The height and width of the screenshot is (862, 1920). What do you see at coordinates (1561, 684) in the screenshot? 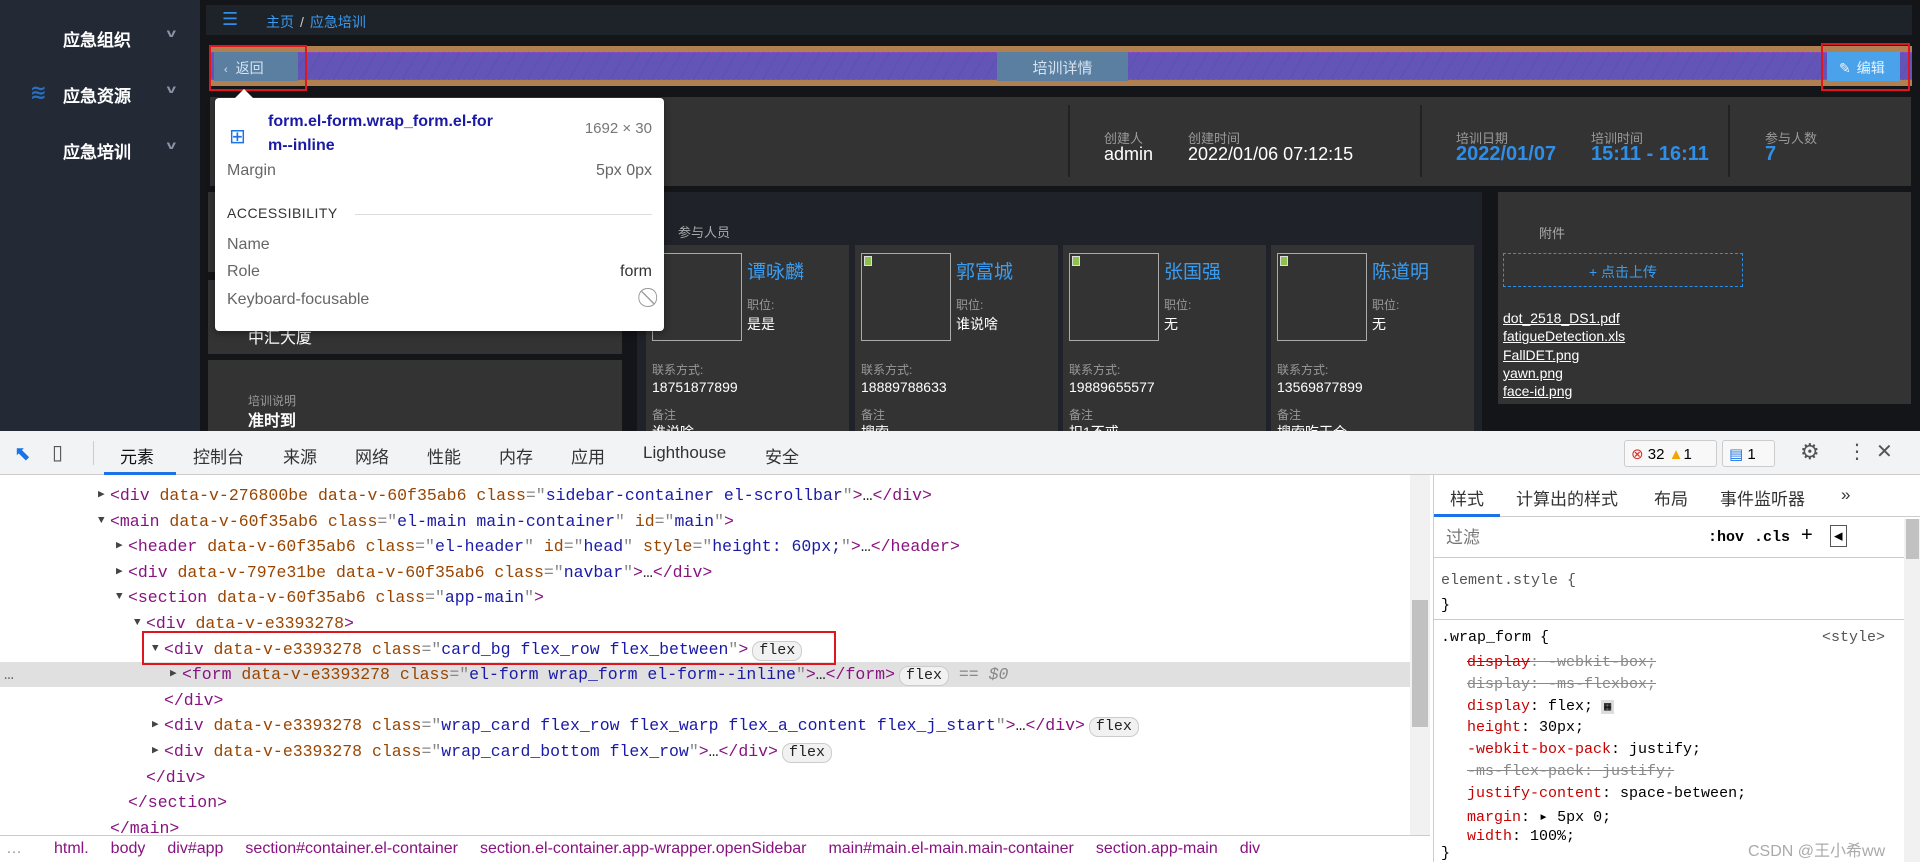
I see `css-property: display: -ms-flexbox;` at bounding box center [1561, 684].